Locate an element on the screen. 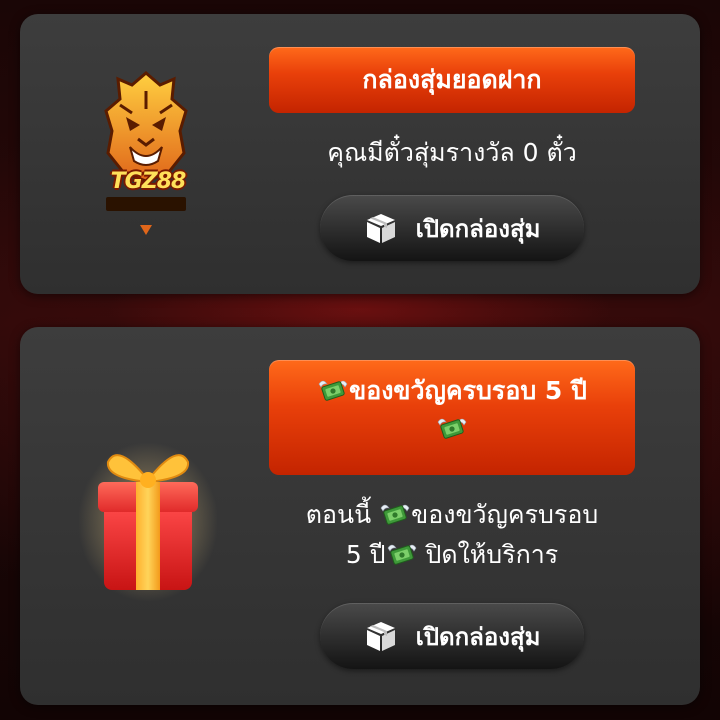 This screenshot has height=720, width=720. card-title-banner: ของขวัญครบรอบ 5 ปี is located at coordinates (452, 417).